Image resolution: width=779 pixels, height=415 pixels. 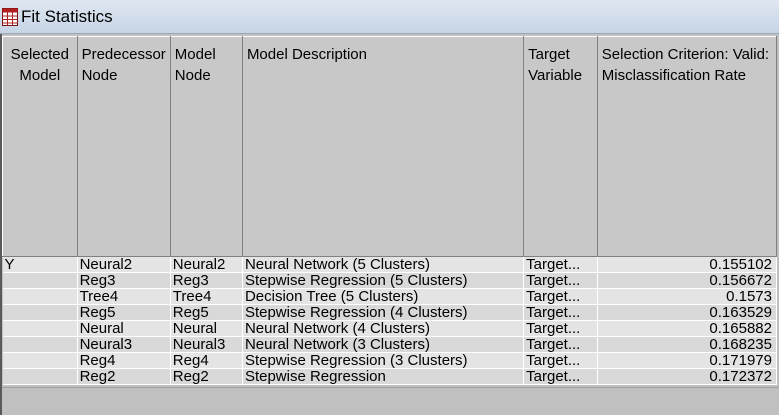 I want to click on cell-criterion: 0.168235, so click(x=687, y=344).